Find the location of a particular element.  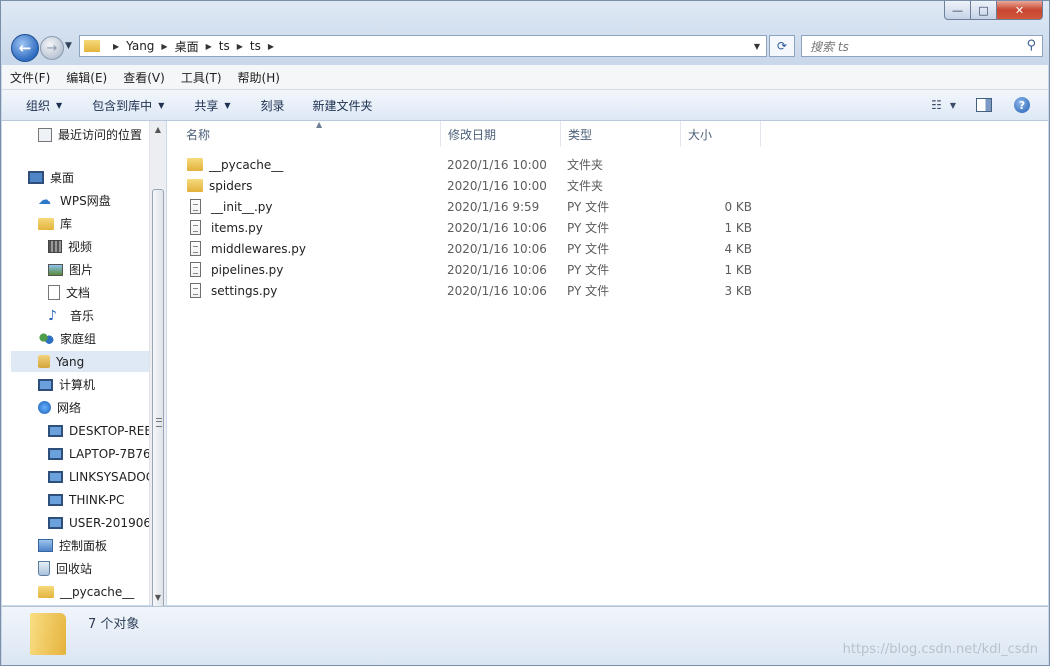

address-bar: ▶ Yang ▶ 桌面 ▶ ts ▶ ts ▶ ▼ is located at coordinates (423, 46).